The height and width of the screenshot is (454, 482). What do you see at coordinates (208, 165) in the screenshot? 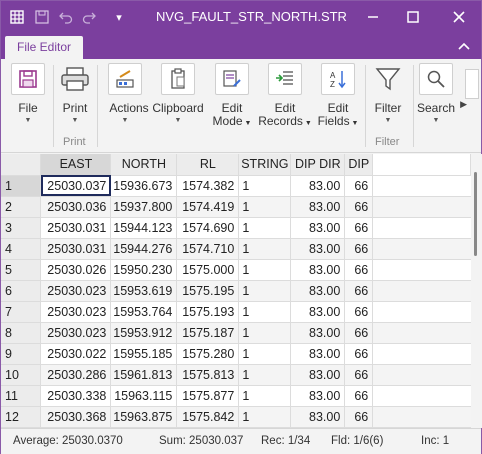
I see `column-header-rl: RL` at bounding box center [208, 165].